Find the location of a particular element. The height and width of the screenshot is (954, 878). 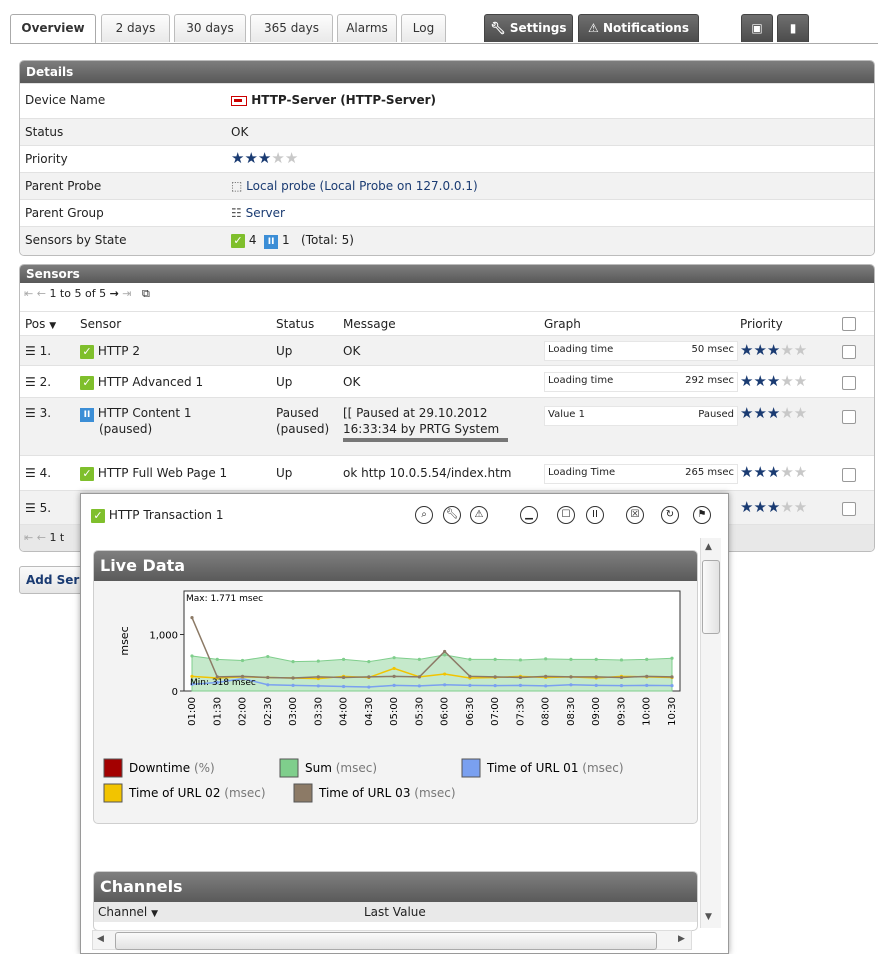

sensor-name: II HTTP Content 1 is located at coordinates (136, 414).